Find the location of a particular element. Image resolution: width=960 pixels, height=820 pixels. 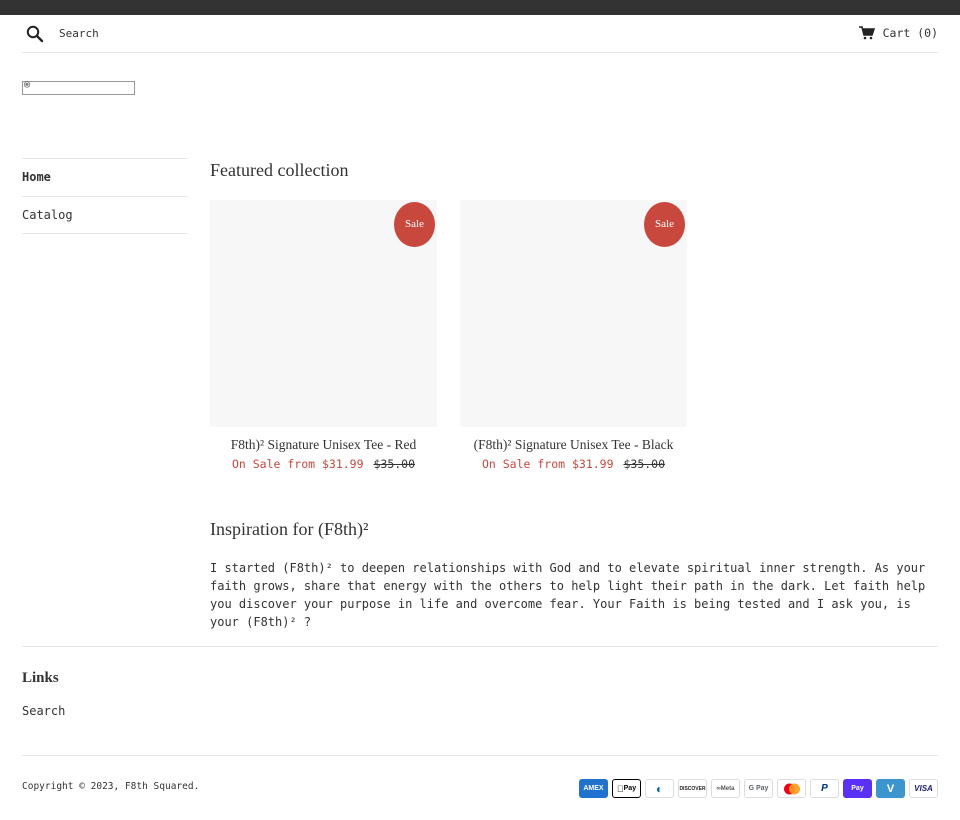

sidebar-item-catalog: Catalog is located at coordinates (105, 215).